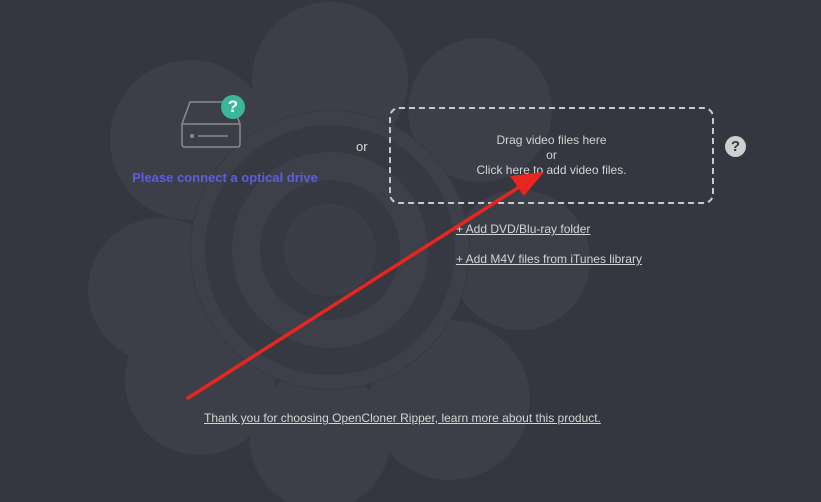  Describe the element at coordinates (523, 229) in the screenshot. I see `add-dvd-folder-link: + Add DVD/Blu-ray folder` at that location.